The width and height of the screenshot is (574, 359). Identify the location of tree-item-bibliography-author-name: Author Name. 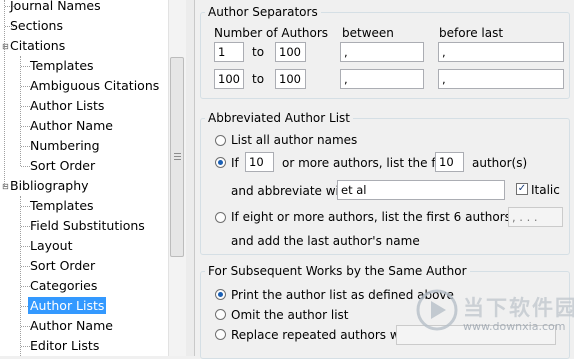
(71, 326).